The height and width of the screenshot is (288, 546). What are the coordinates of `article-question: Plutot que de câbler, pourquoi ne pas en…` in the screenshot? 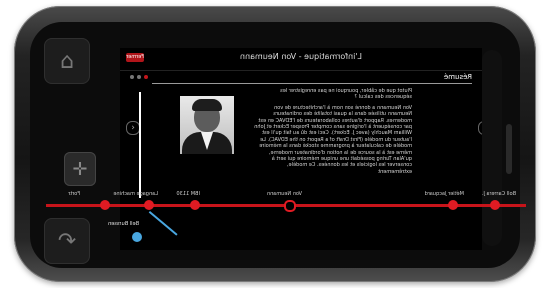 It's located at (346, 94).